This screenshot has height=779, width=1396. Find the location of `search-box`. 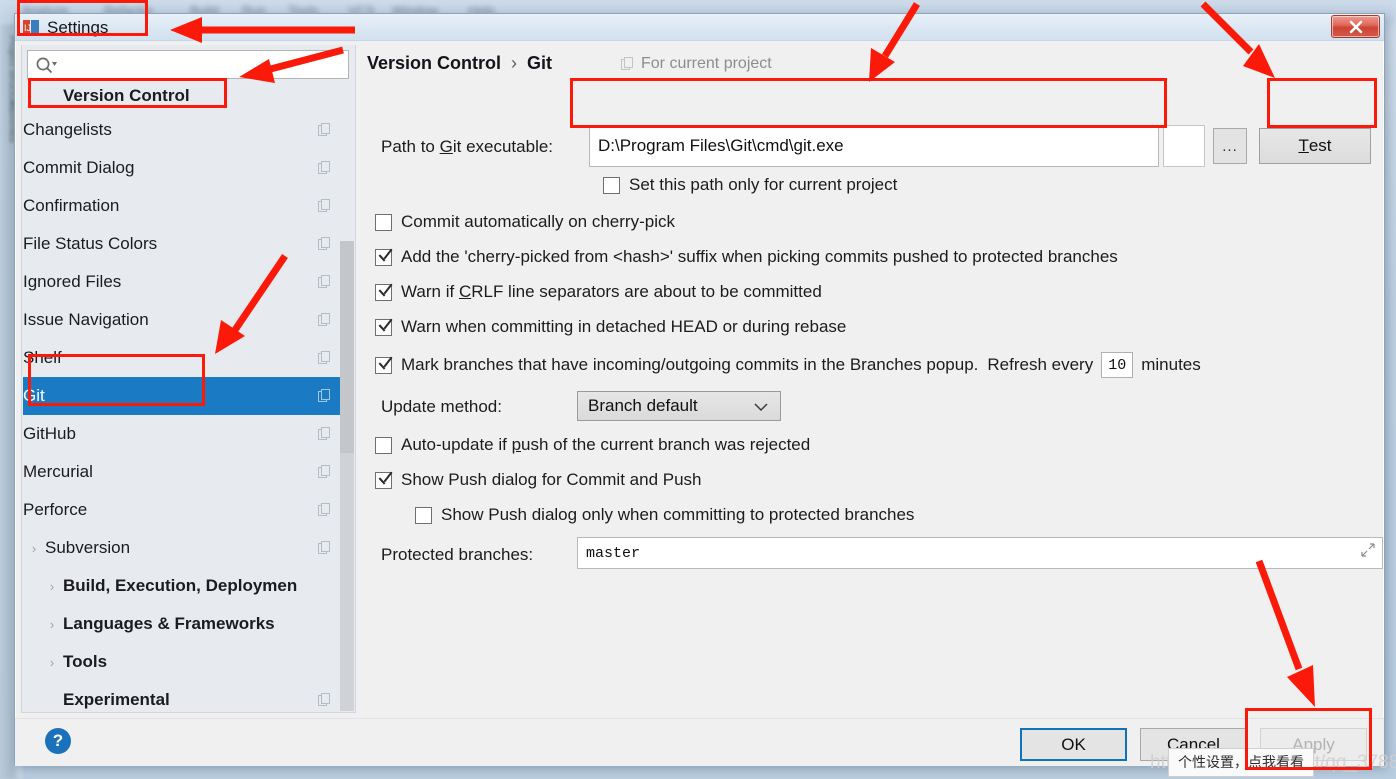

search-box is located at coordinates (188, 64).